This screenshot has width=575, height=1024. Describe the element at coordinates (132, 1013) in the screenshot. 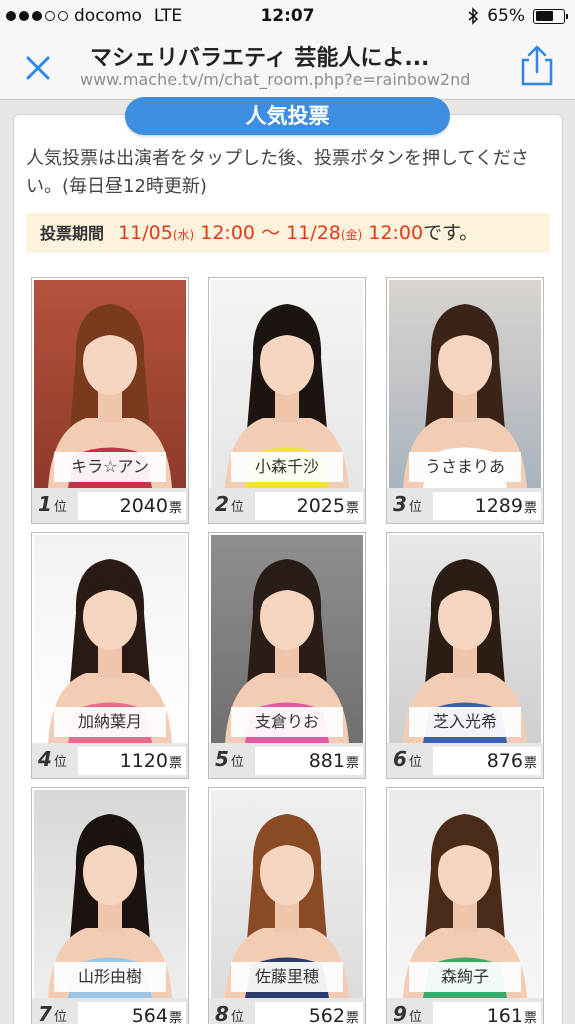

I see `vote-count: 564票` at that location.